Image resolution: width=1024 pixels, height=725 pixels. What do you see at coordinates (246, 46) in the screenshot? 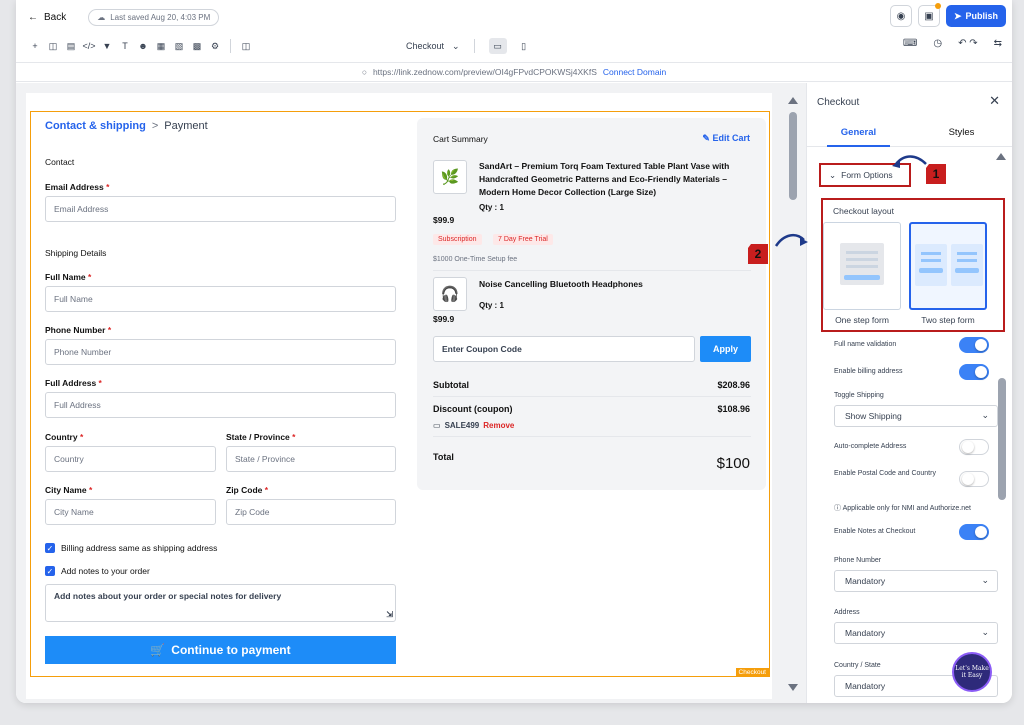
I see `columns-icon: ◫` at bounding box center [246, 46].